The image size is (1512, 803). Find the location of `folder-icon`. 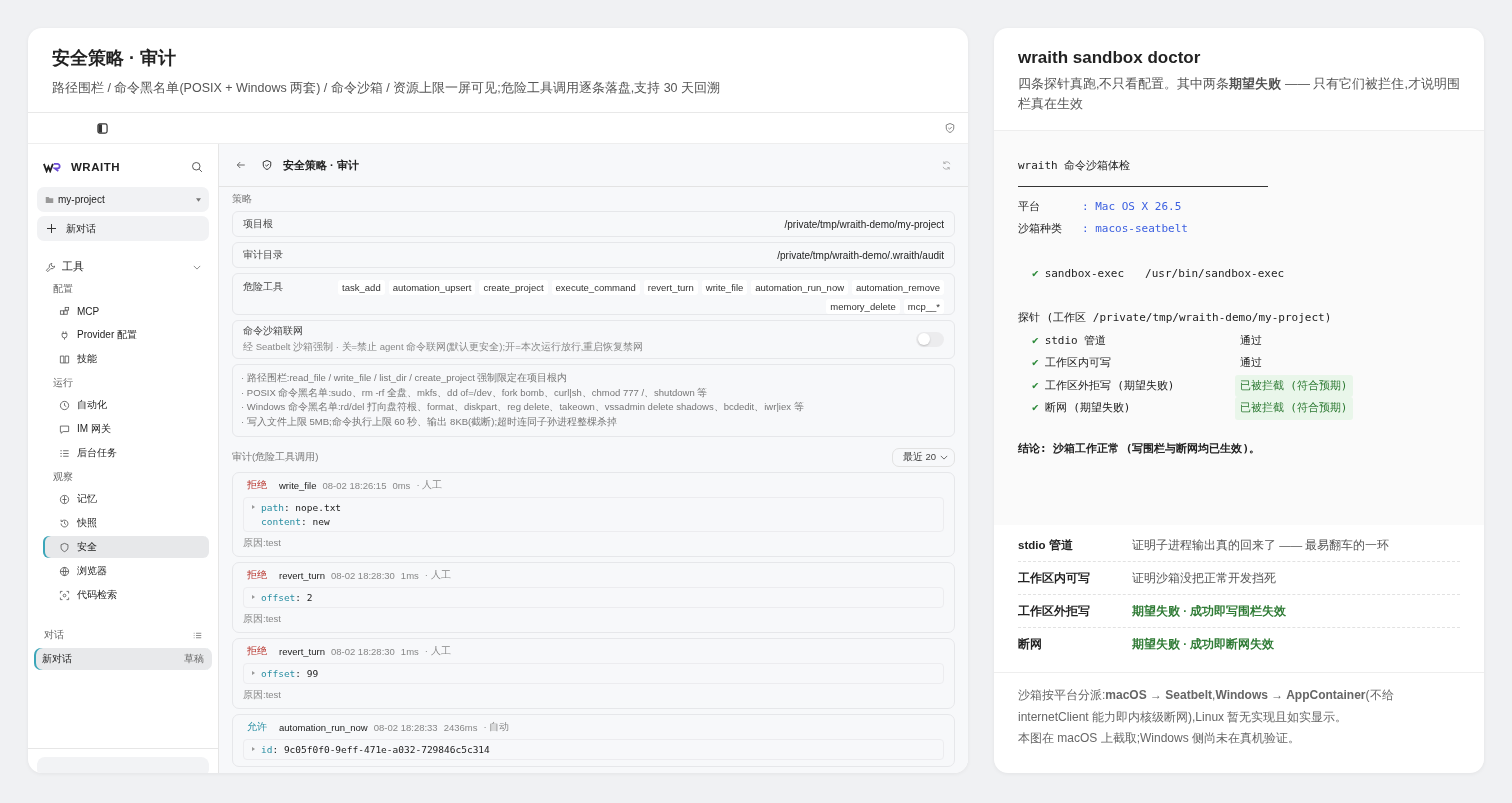

folder-icon is located at coordinates (49, 199).